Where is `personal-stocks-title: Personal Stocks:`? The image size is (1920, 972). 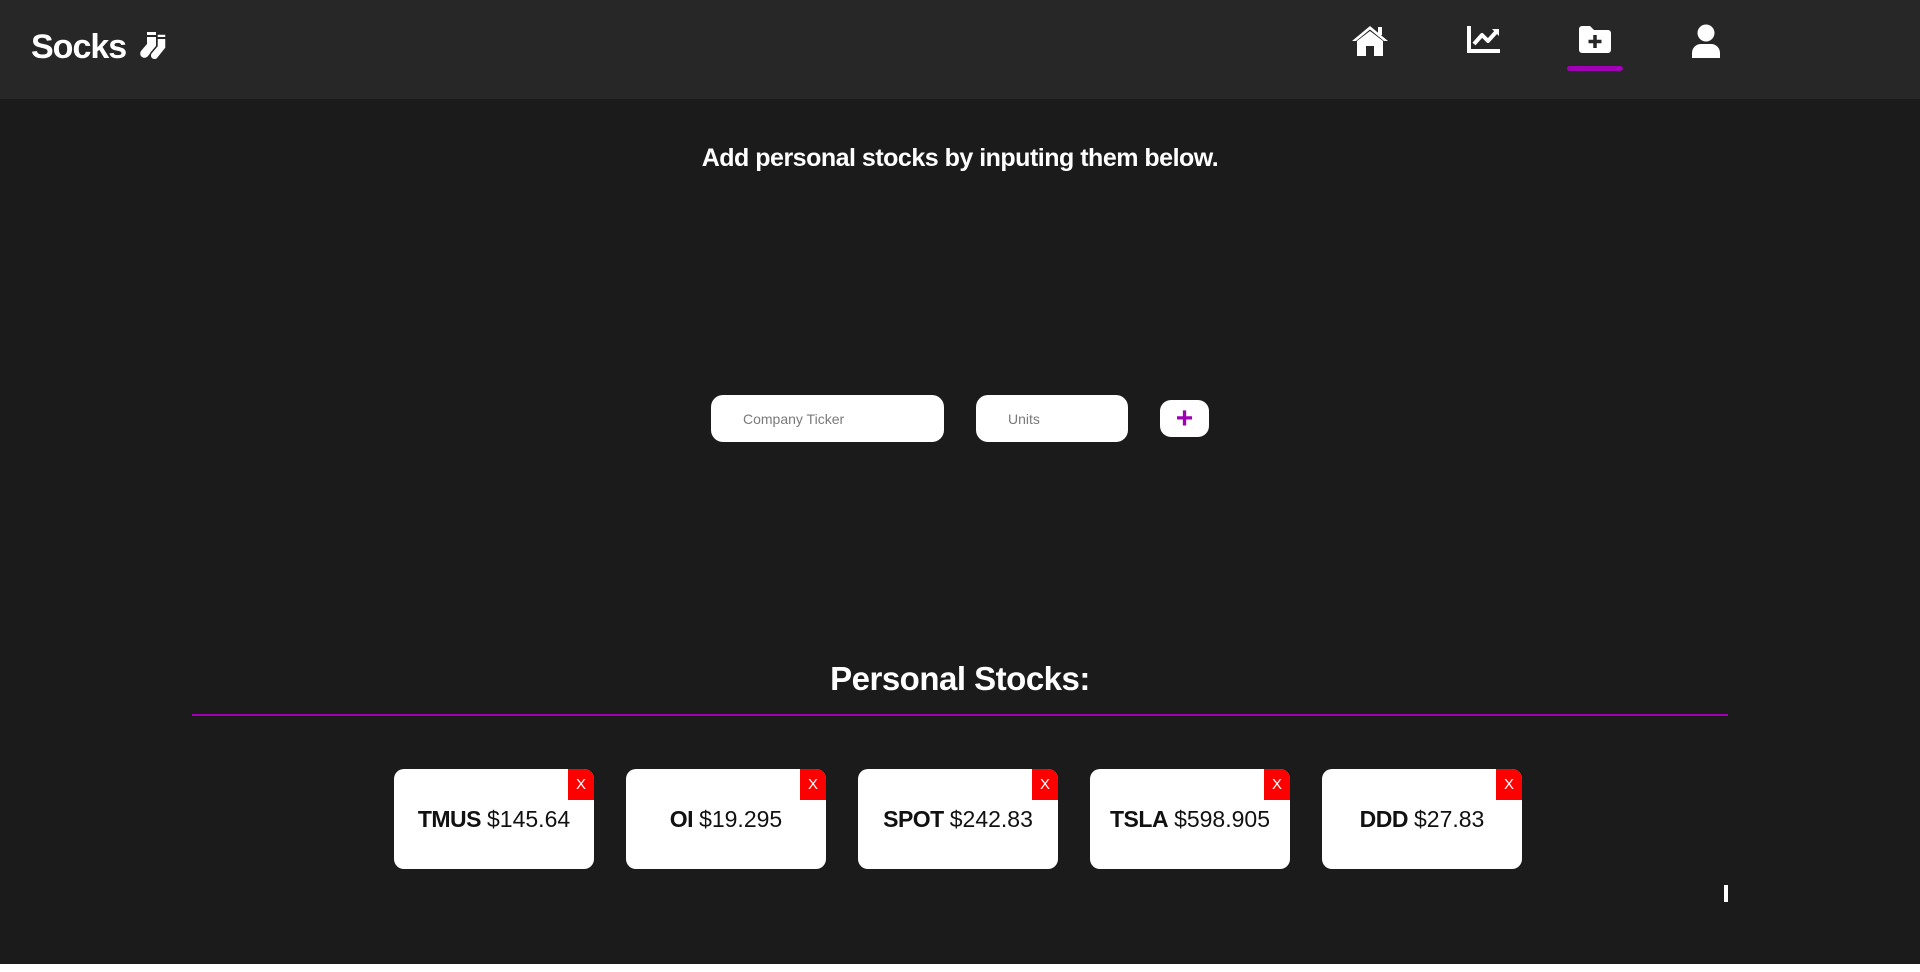 personal-stocks-title: Personal Stocks: is located at coordinates (960, 678).